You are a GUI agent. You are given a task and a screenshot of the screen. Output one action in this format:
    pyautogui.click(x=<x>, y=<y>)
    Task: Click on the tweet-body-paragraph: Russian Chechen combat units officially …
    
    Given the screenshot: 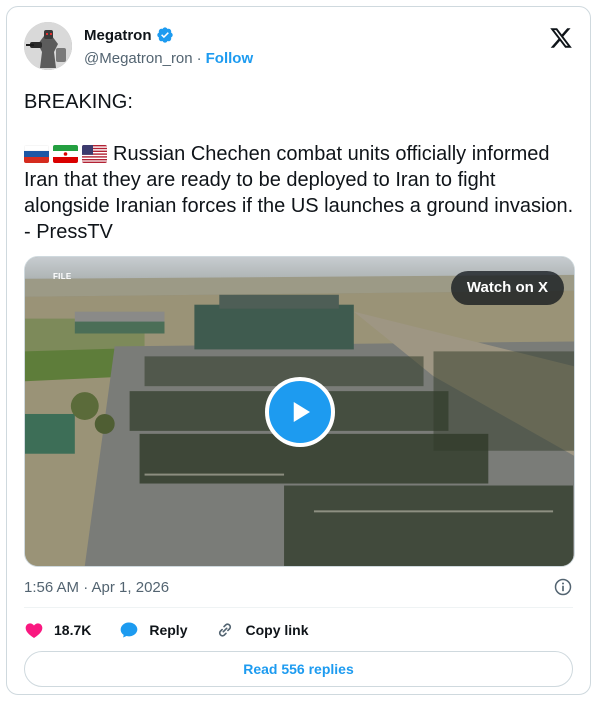 What is the action you would take?
    pyautogui.click(x=299, y=193)
    